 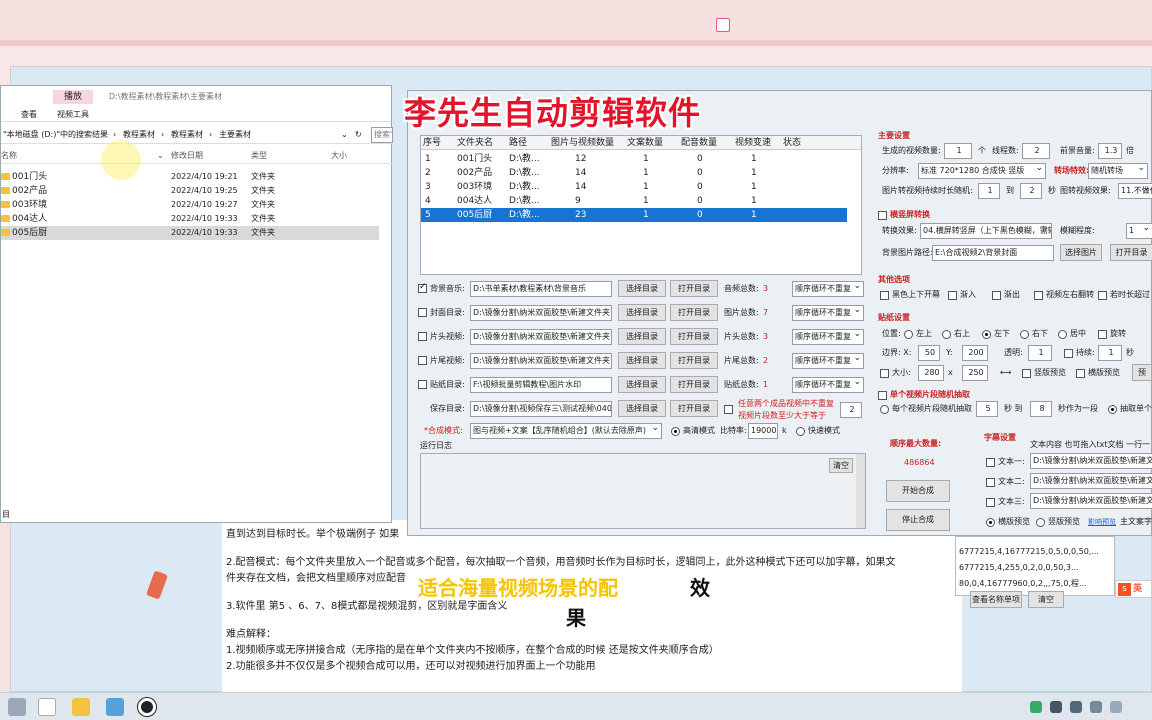 What do you see at coordinates (675, 431) in the screenshot?
I see `hq-mode-radio` at bounding box center [675, 431].